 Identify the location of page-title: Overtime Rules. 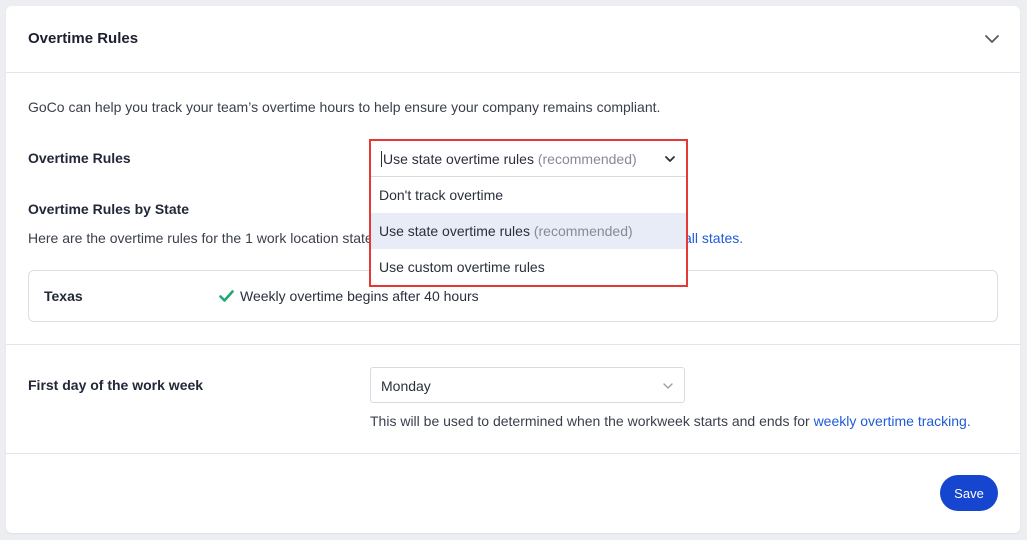
(83, 38).